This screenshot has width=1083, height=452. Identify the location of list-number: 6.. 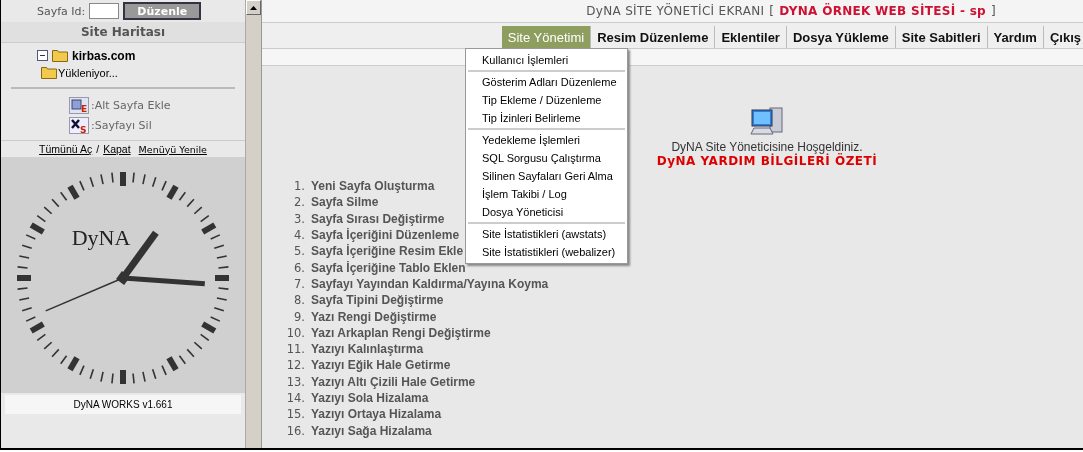
(299, 267).